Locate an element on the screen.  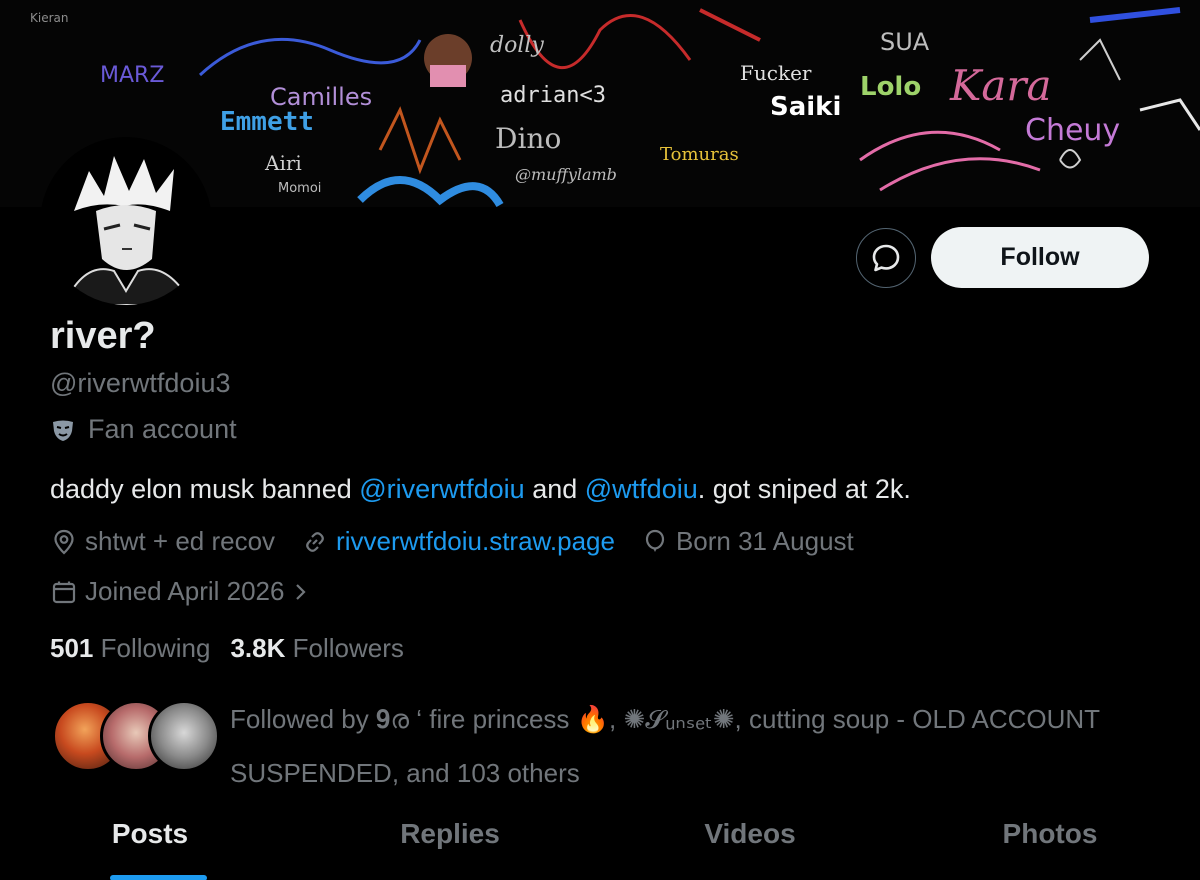
bio-text: . got sniped at 2k. is located at coordinates (804, 489).